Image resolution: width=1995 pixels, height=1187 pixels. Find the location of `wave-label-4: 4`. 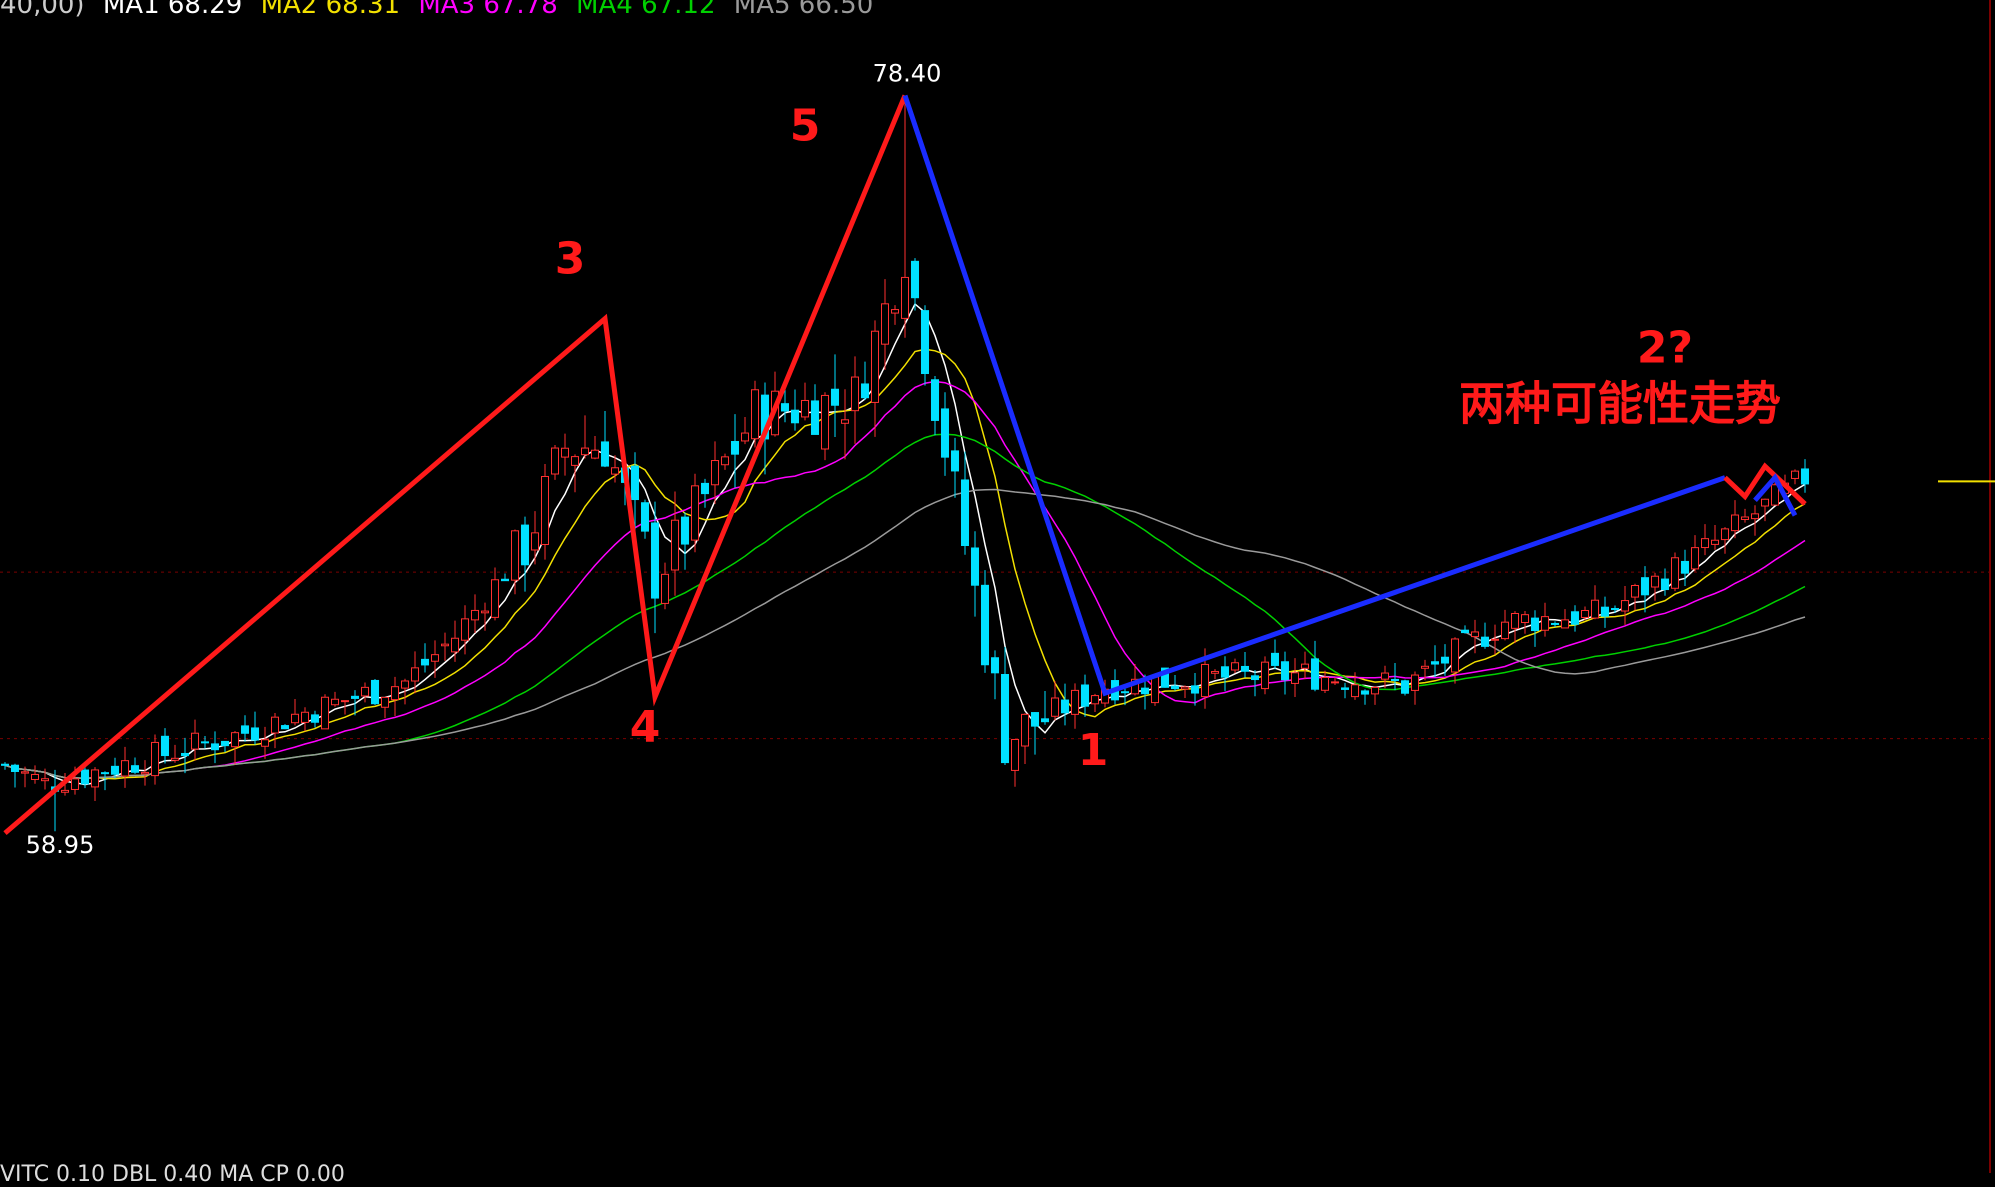

wave-label-4: 4 is located at coordinates (645, 727).